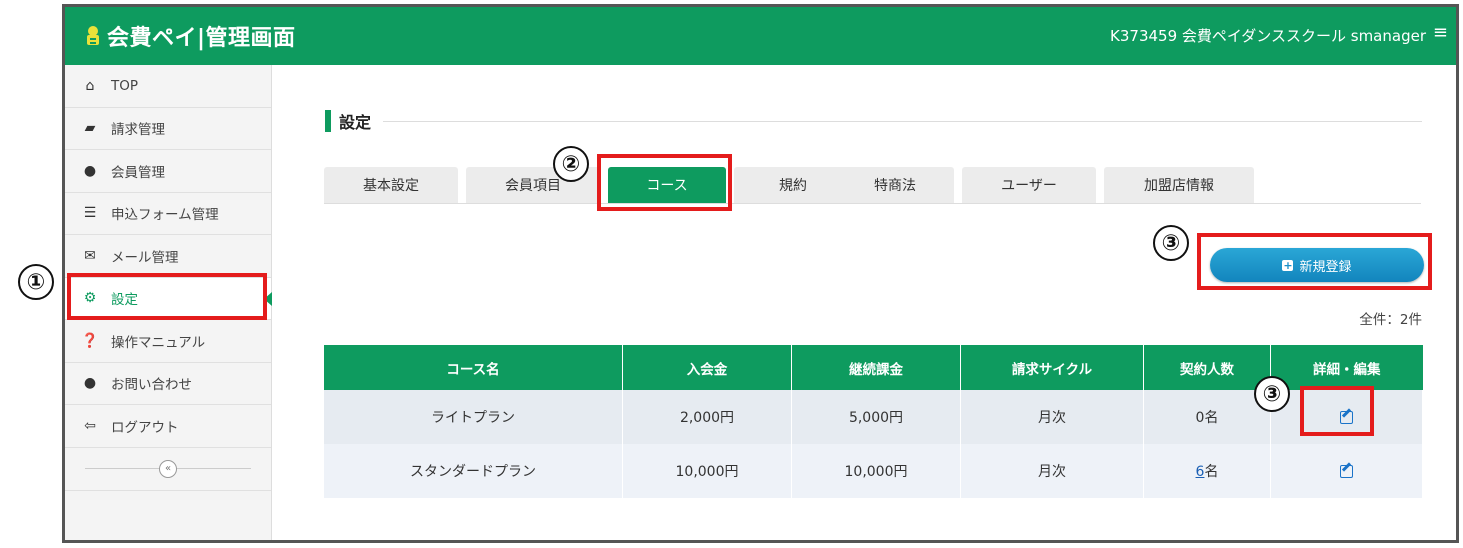 This screenshot has width=1463, height=548. What do you see at coordinates (328, 121) in the screenshot?
I see `section-accent-bar` at bounding box center [328, 121].